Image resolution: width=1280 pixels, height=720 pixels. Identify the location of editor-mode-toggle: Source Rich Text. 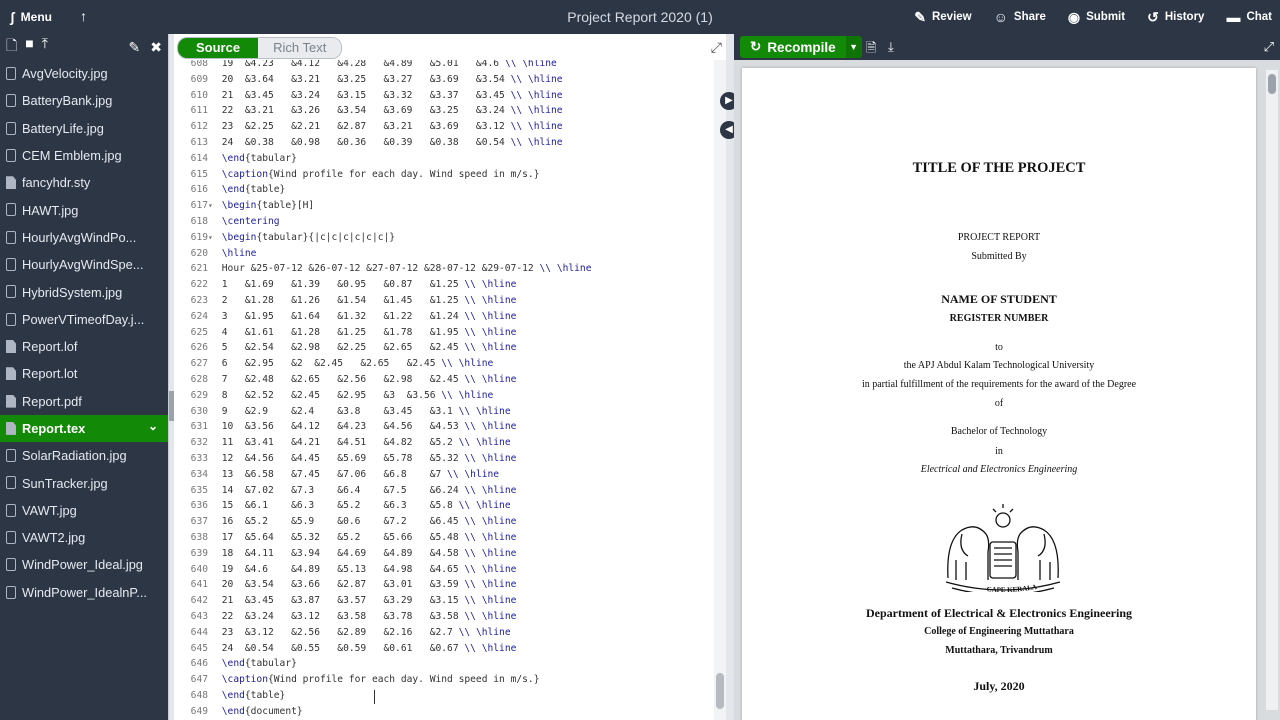
(260, 48).